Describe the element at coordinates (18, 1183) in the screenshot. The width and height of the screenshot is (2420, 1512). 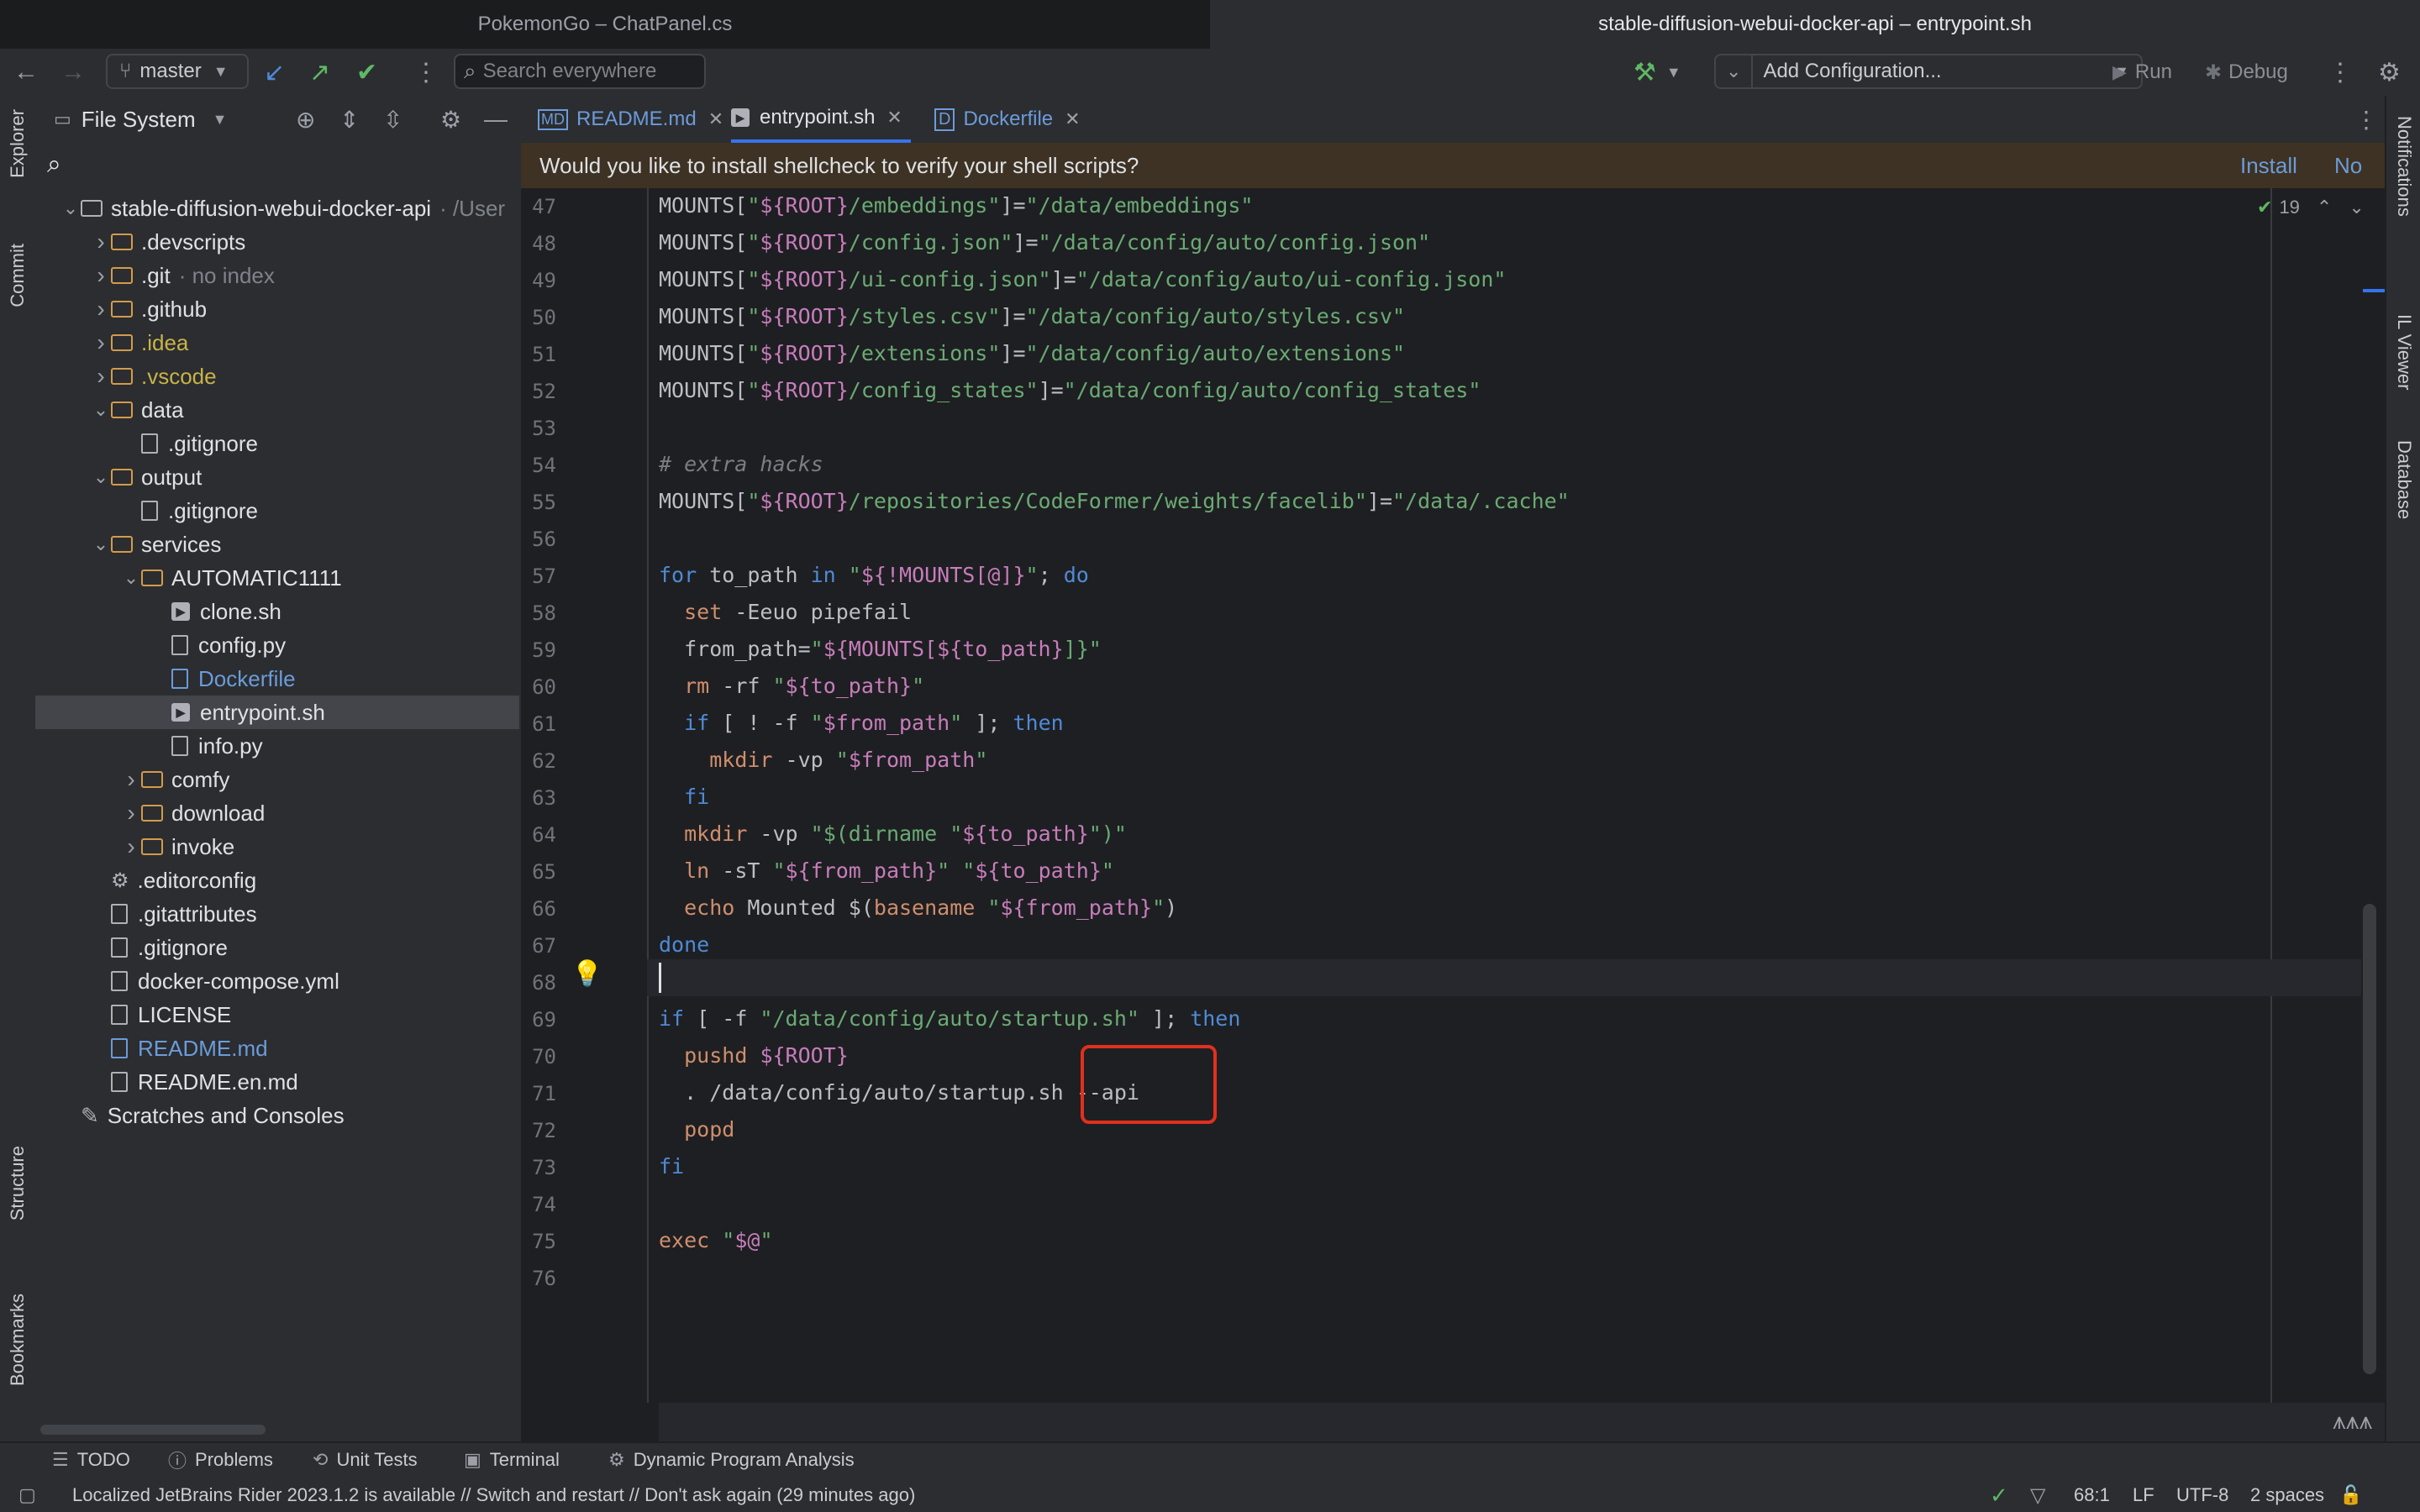
I see `structure-tool-button: Structure` at that location.